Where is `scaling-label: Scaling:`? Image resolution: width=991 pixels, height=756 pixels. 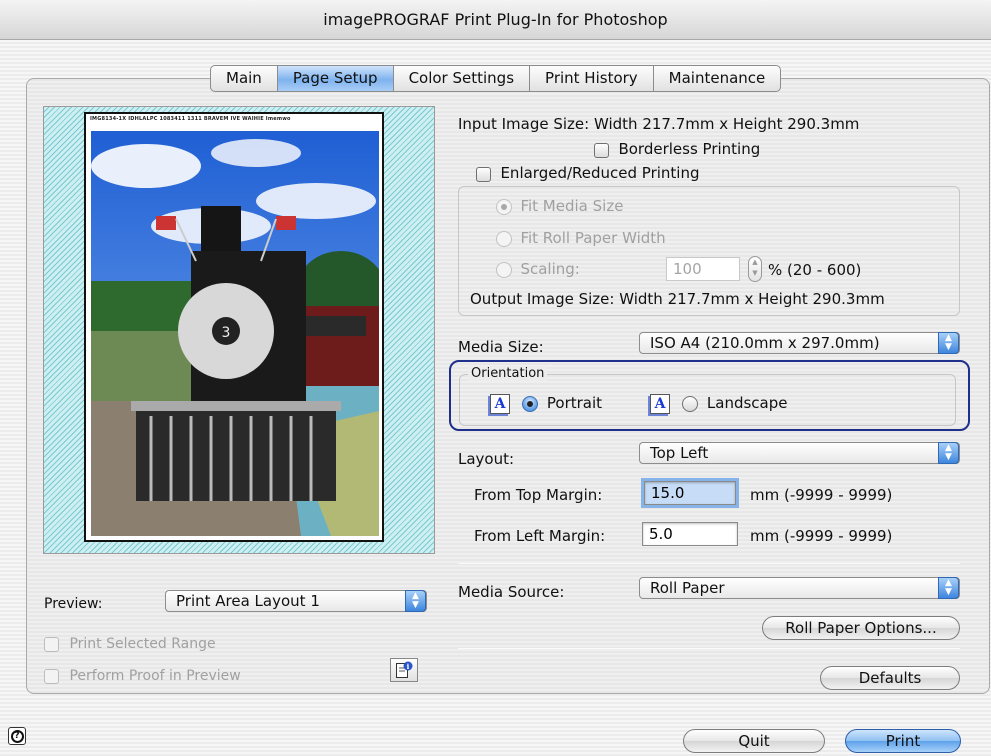 scaling-label: Scaling: is located at coordinates (550, 269).